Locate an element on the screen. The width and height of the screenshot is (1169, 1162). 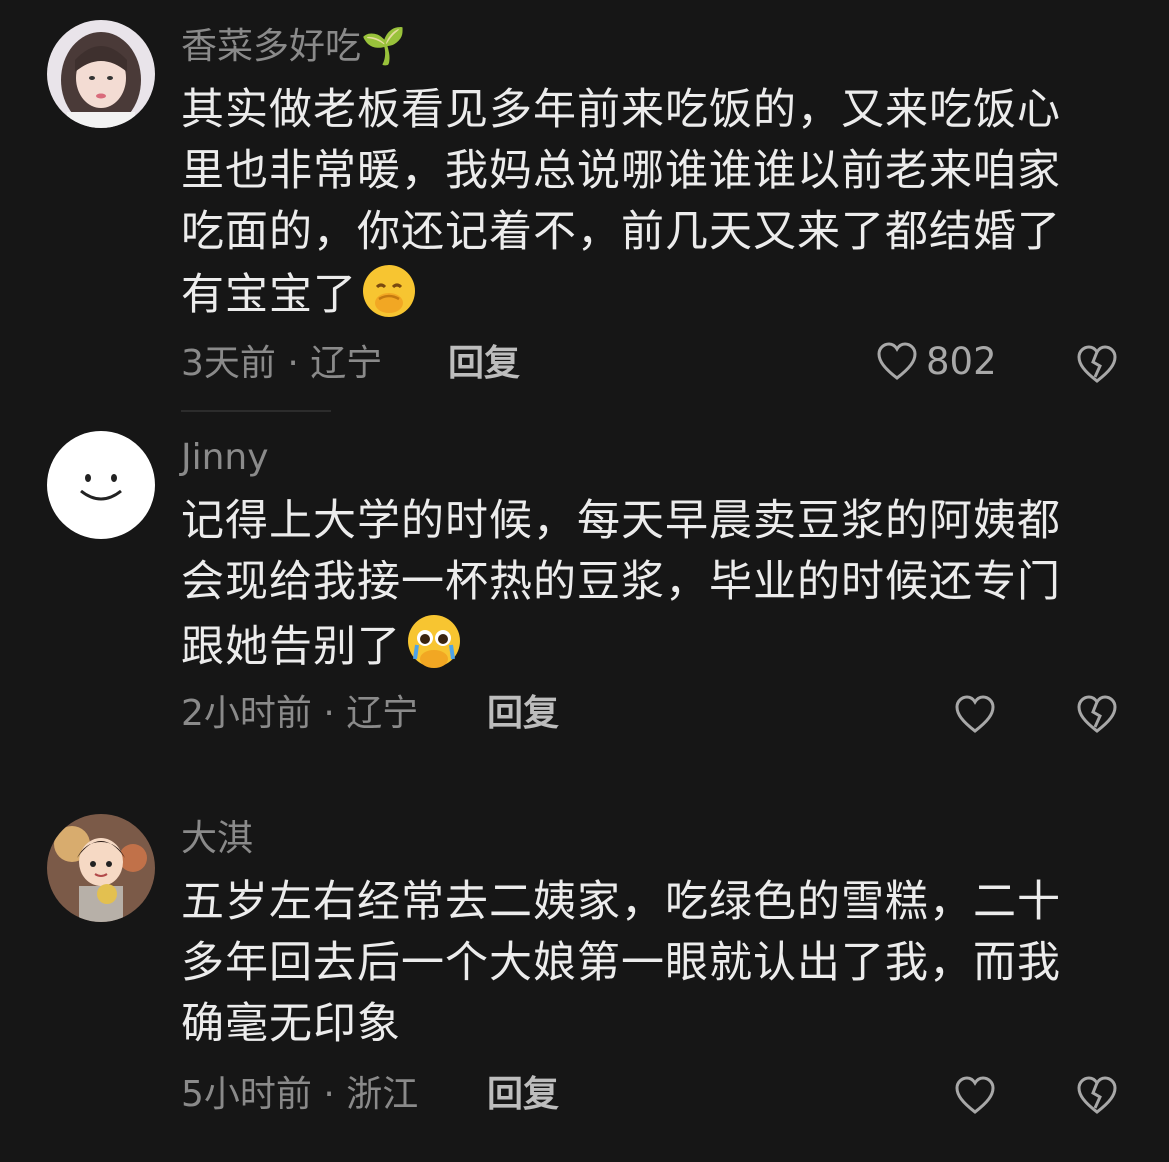
username: 大淇 is located at coordinates (217, 839).